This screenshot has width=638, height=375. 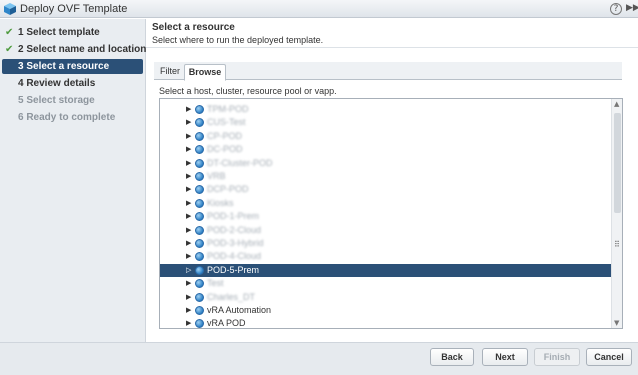 What do you see at coordinates (385, 256) in the screenshot?
I see `tree-row: ▶ POD-4-Cloud` at bounding box center [385, 256].